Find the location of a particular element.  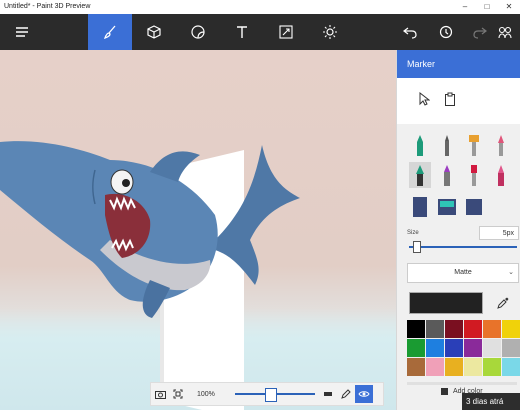

maximize-button: □ is located at coordinates (487, 7).